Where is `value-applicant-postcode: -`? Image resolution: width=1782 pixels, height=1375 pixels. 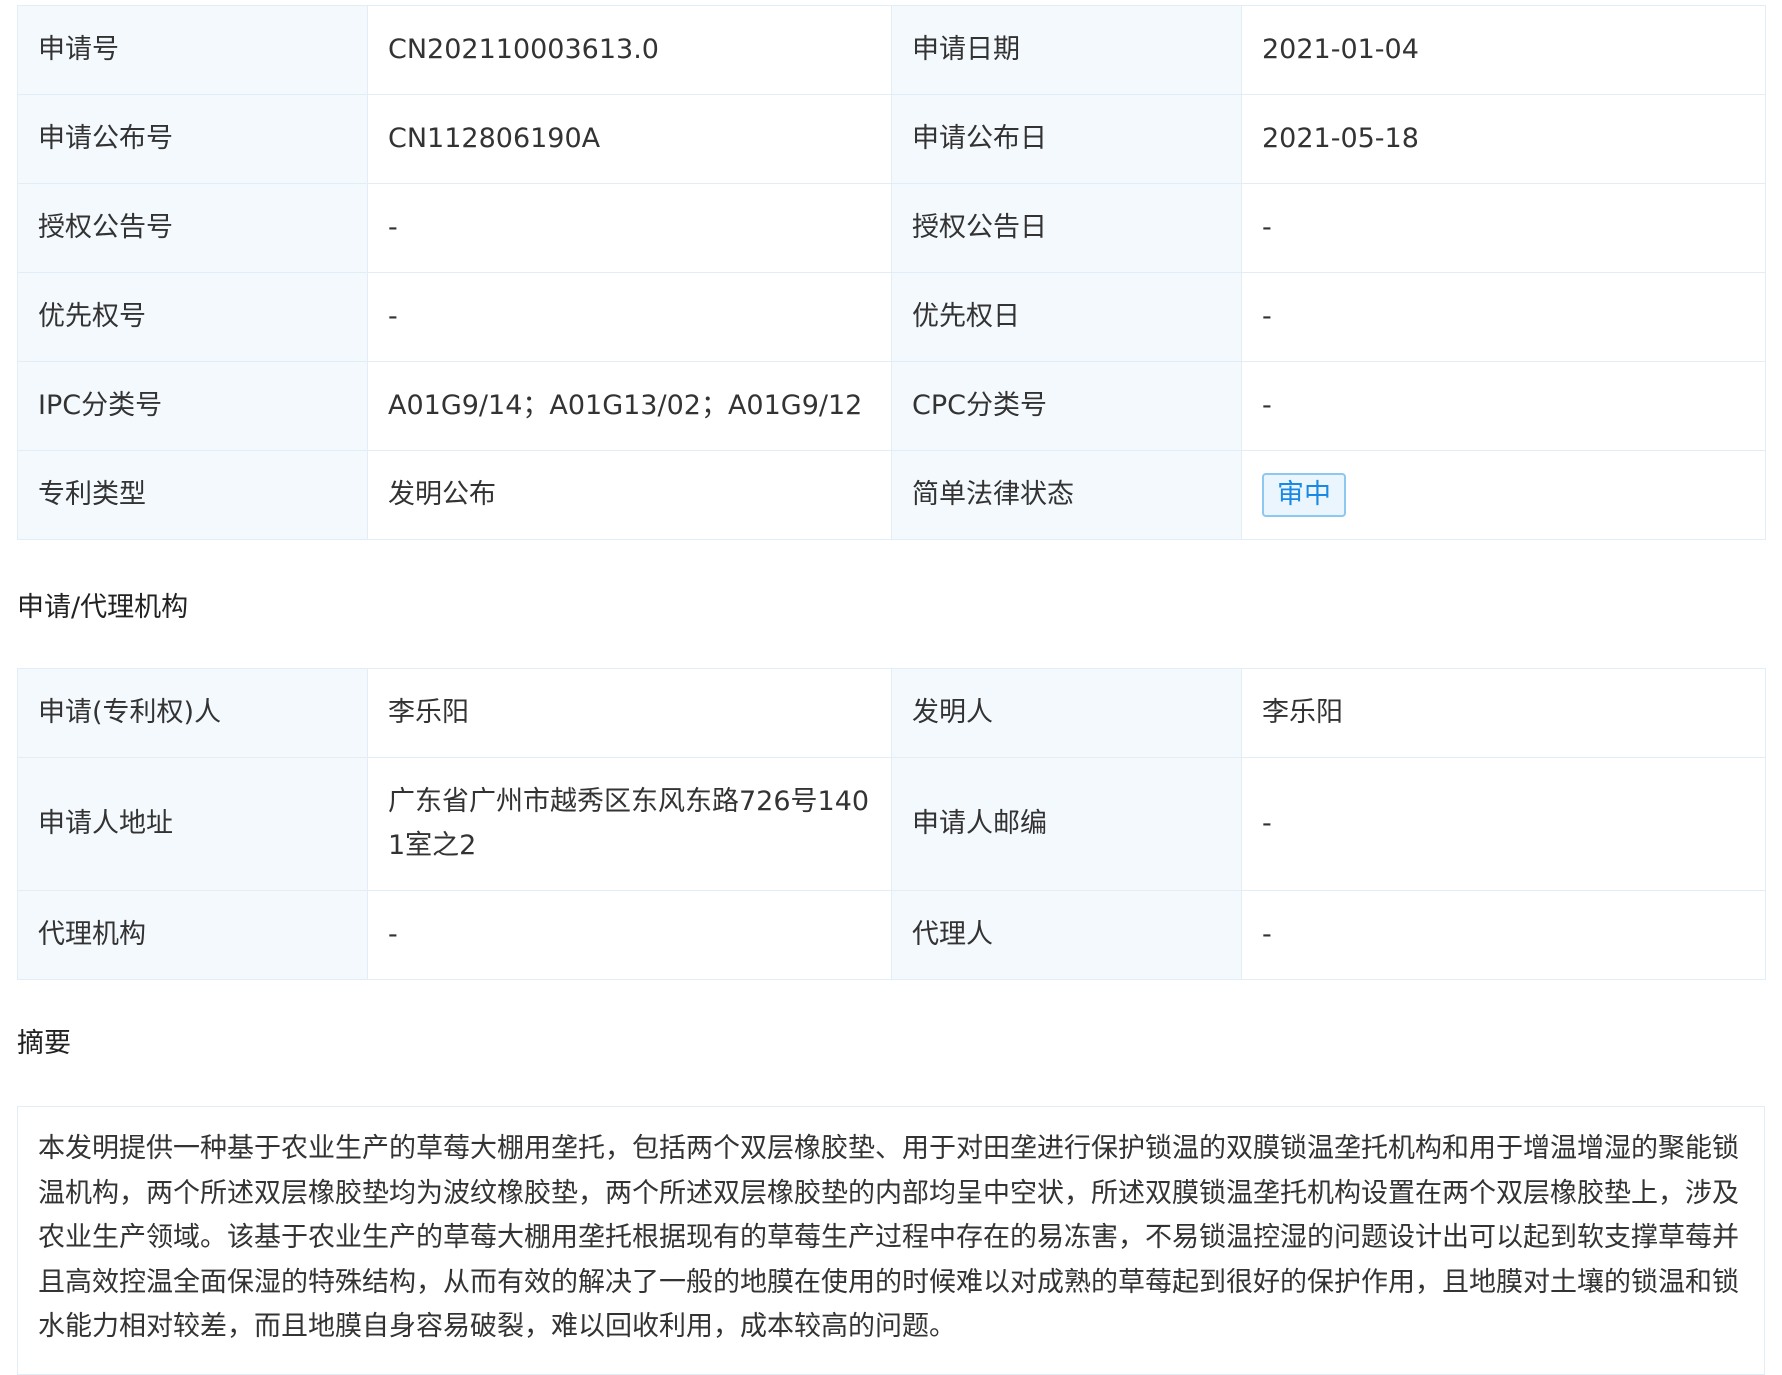
value-applicant-postcode: - is located at coordinates (1503, 824).